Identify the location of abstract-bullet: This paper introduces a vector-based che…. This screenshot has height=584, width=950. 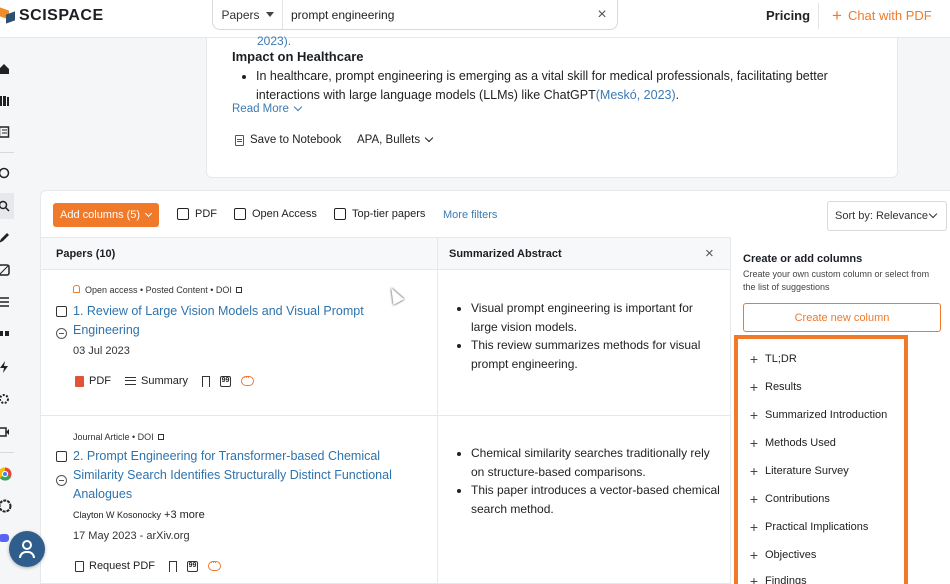
(589, 499).